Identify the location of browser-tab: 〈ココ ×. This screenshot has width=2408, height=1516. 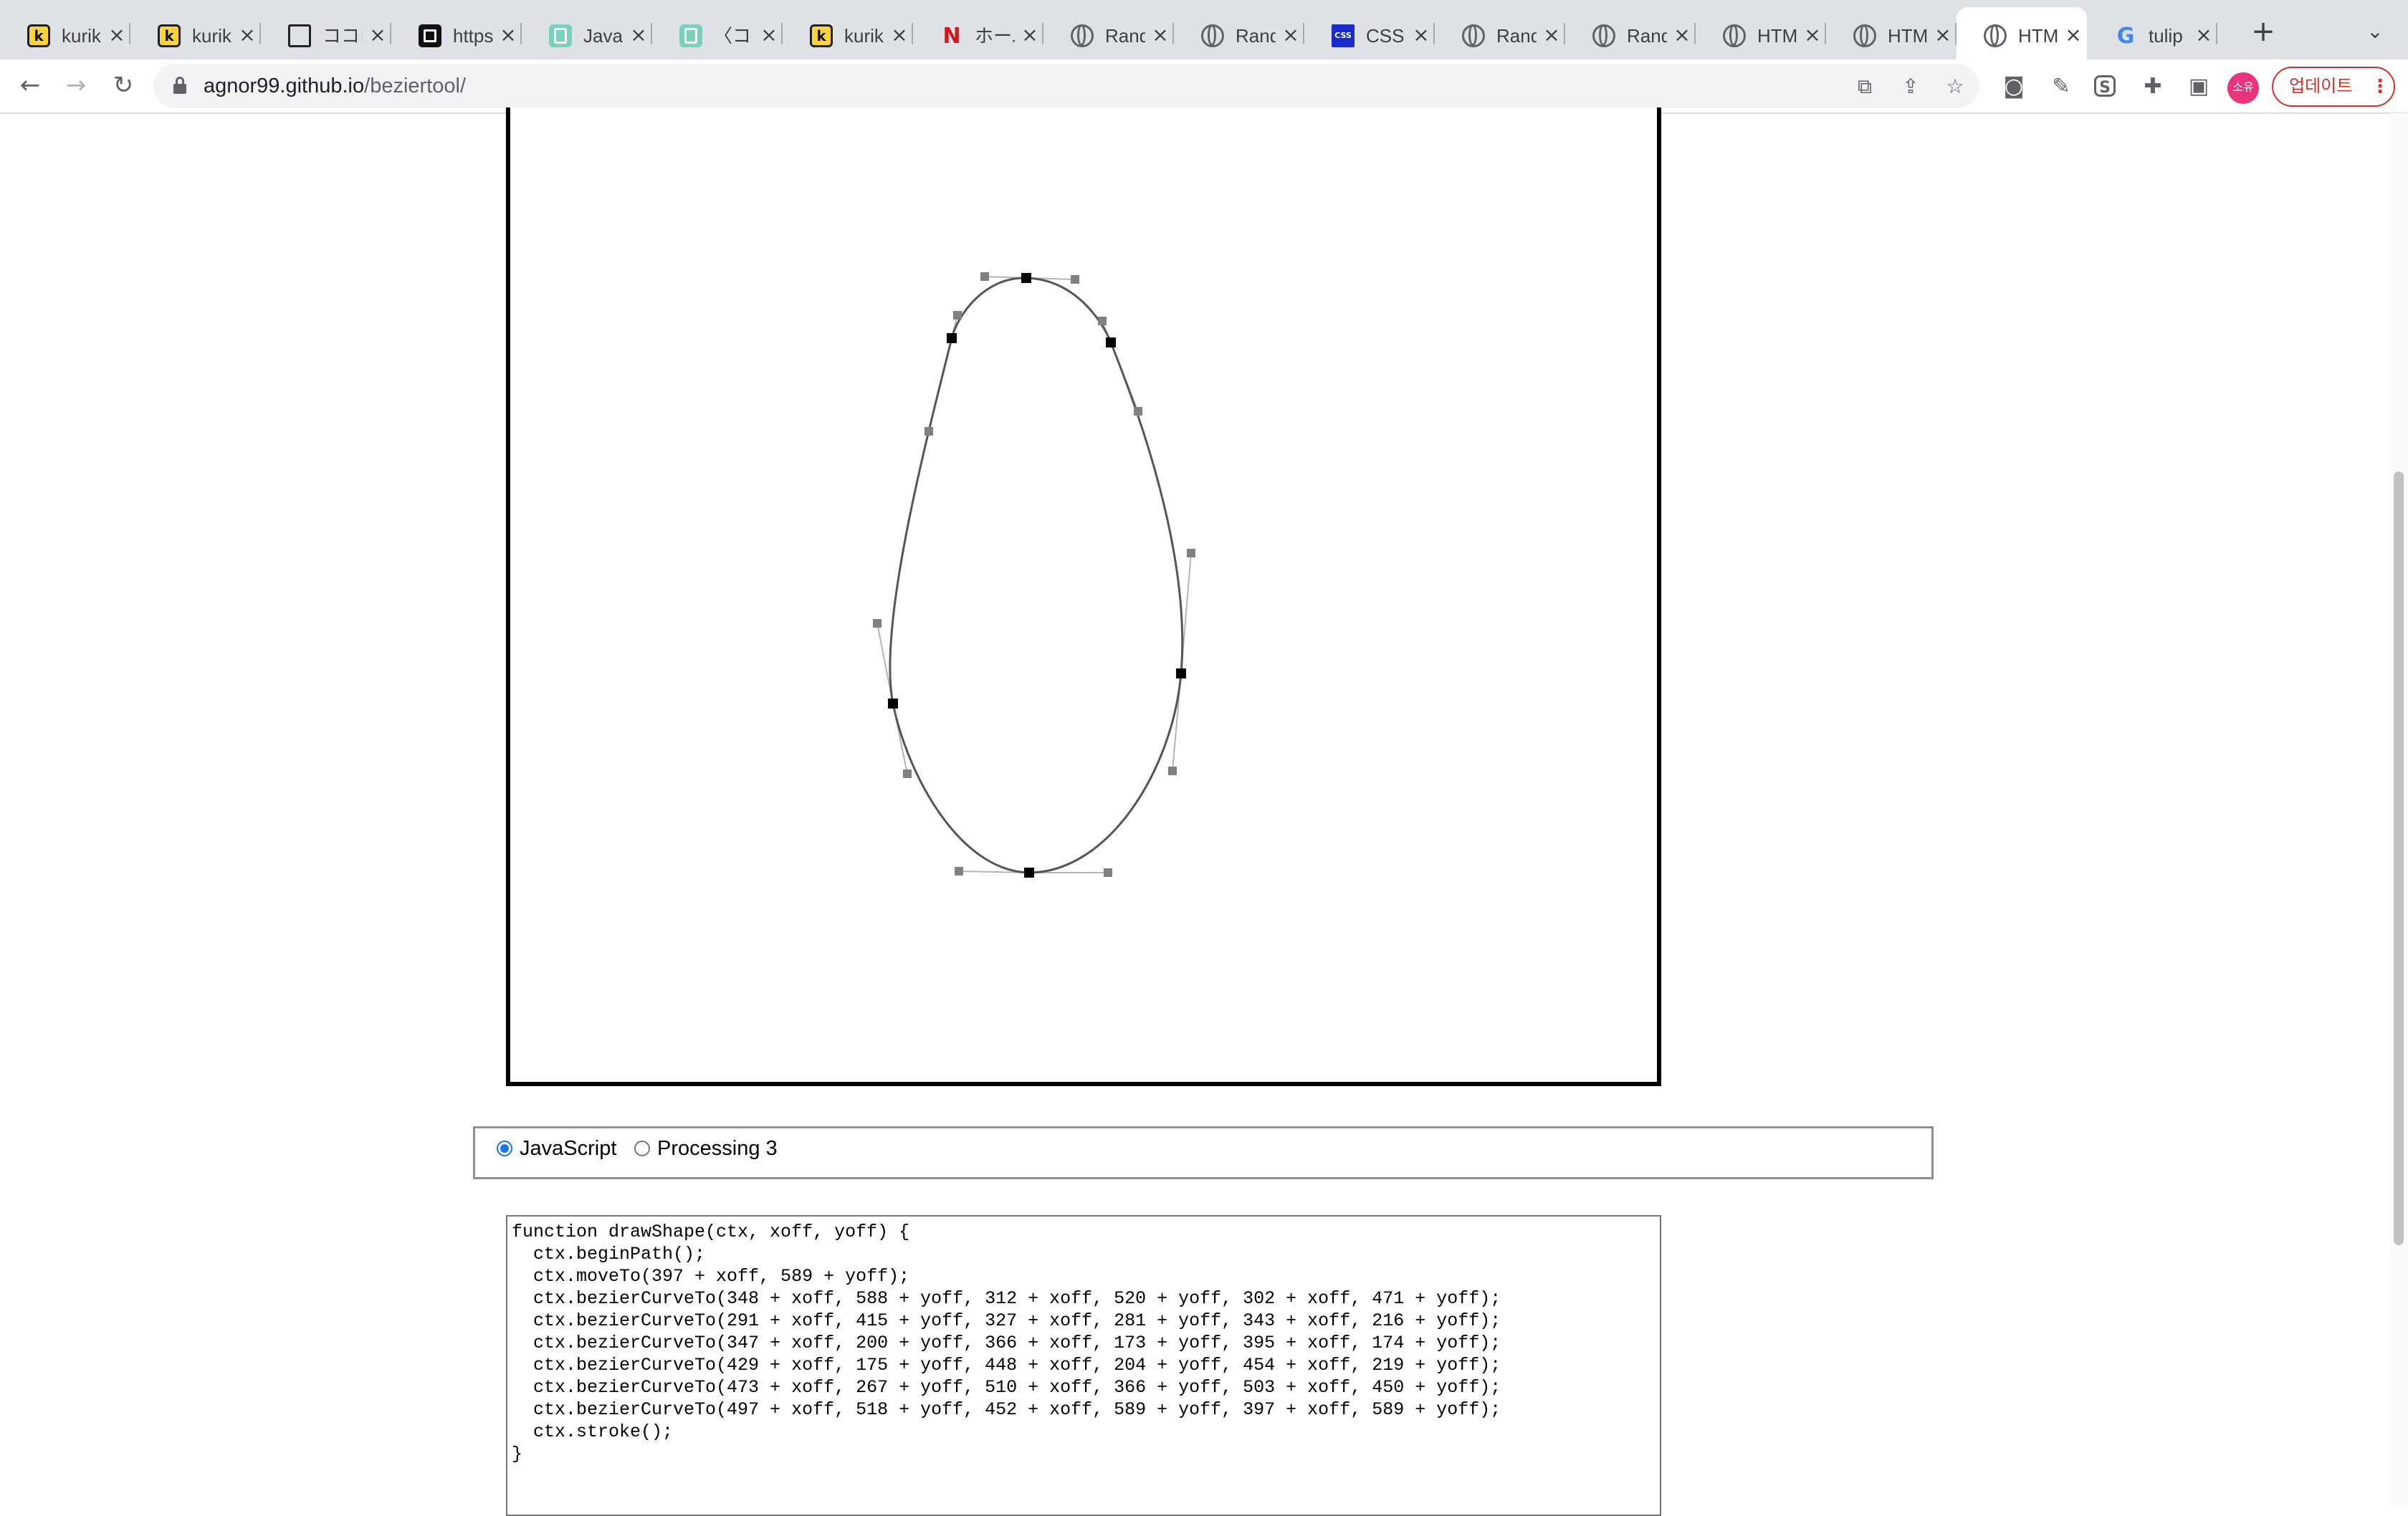
(718, 33).